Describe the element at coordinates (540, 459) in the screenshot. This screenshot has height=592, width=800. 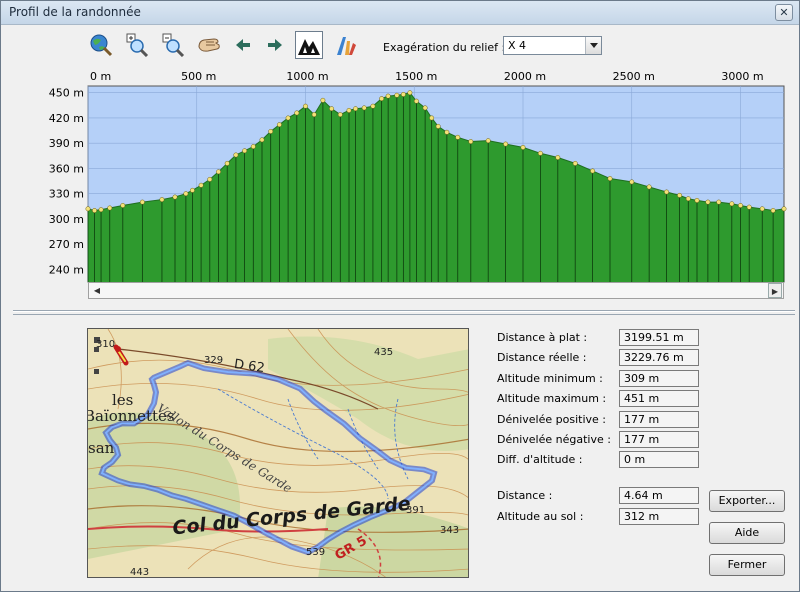
I see `stat-label: Diff. d'altitude :` at that location.